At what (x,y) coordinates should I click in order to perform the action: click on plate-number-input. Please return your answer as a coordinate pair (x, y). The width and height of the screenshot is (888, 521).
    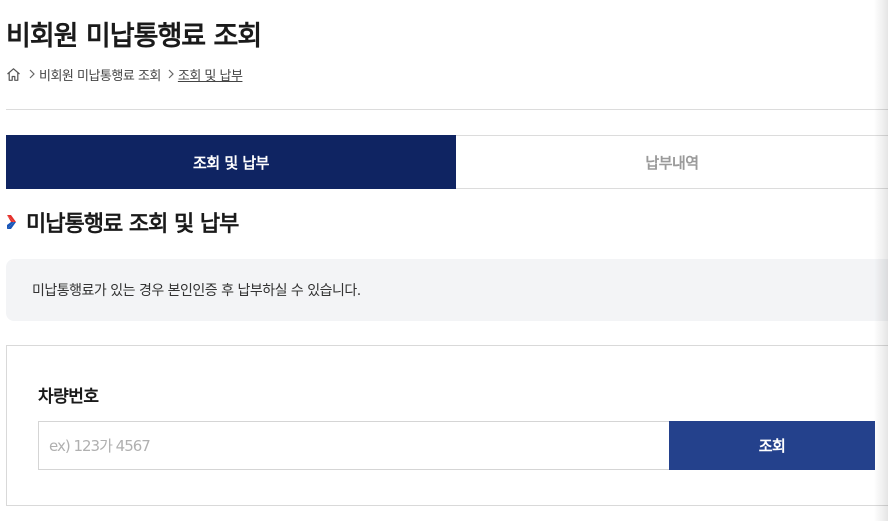
    Looking at the image, I should click on (353, 445).